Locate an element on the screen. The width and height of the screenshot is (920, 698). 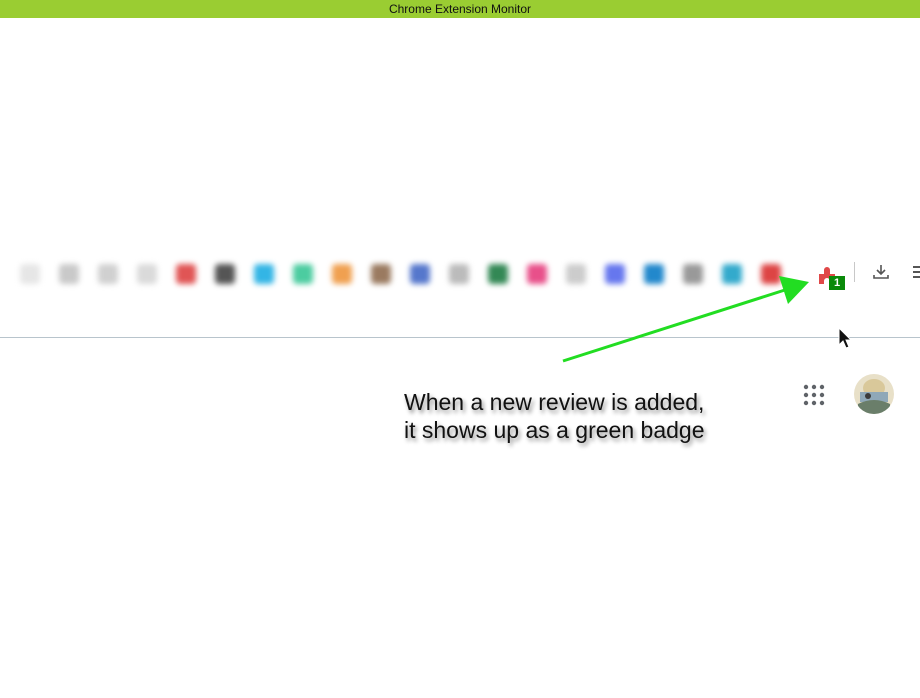
annotation-line-2: it shows up as a green badge is located at coordinates (554, 430).